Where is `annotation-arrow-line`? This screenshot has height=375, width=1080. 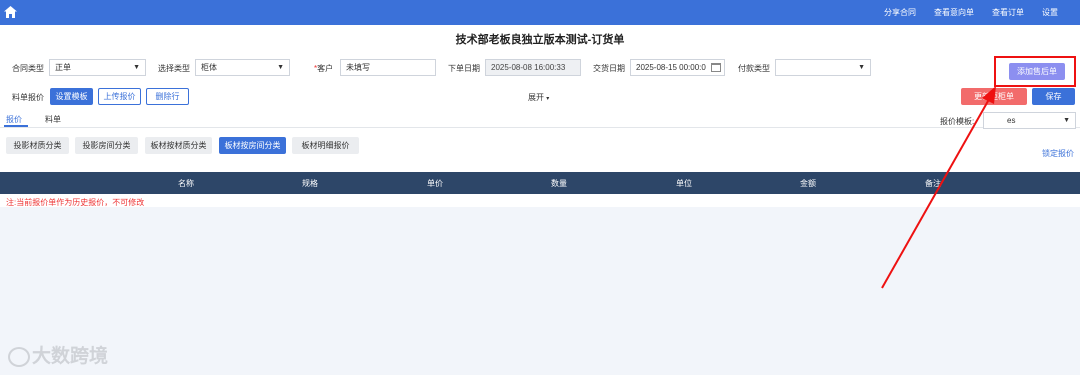 annotation-arrow-line is located at coordinates (937, 191).